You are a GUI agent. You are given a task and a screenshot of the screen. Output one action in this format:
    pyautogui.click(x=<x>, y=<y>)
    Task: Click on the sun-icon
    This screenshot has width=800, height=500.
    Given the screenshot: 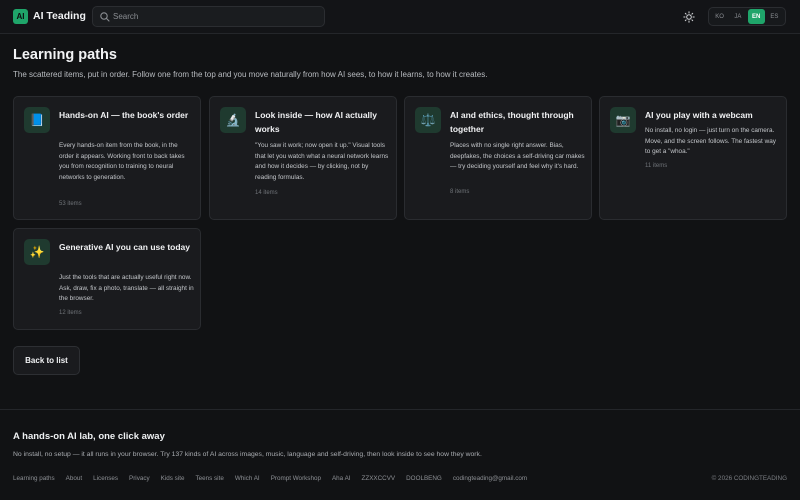 What is the action you would take?
    pyautogui.click(x=688, y=16)
    